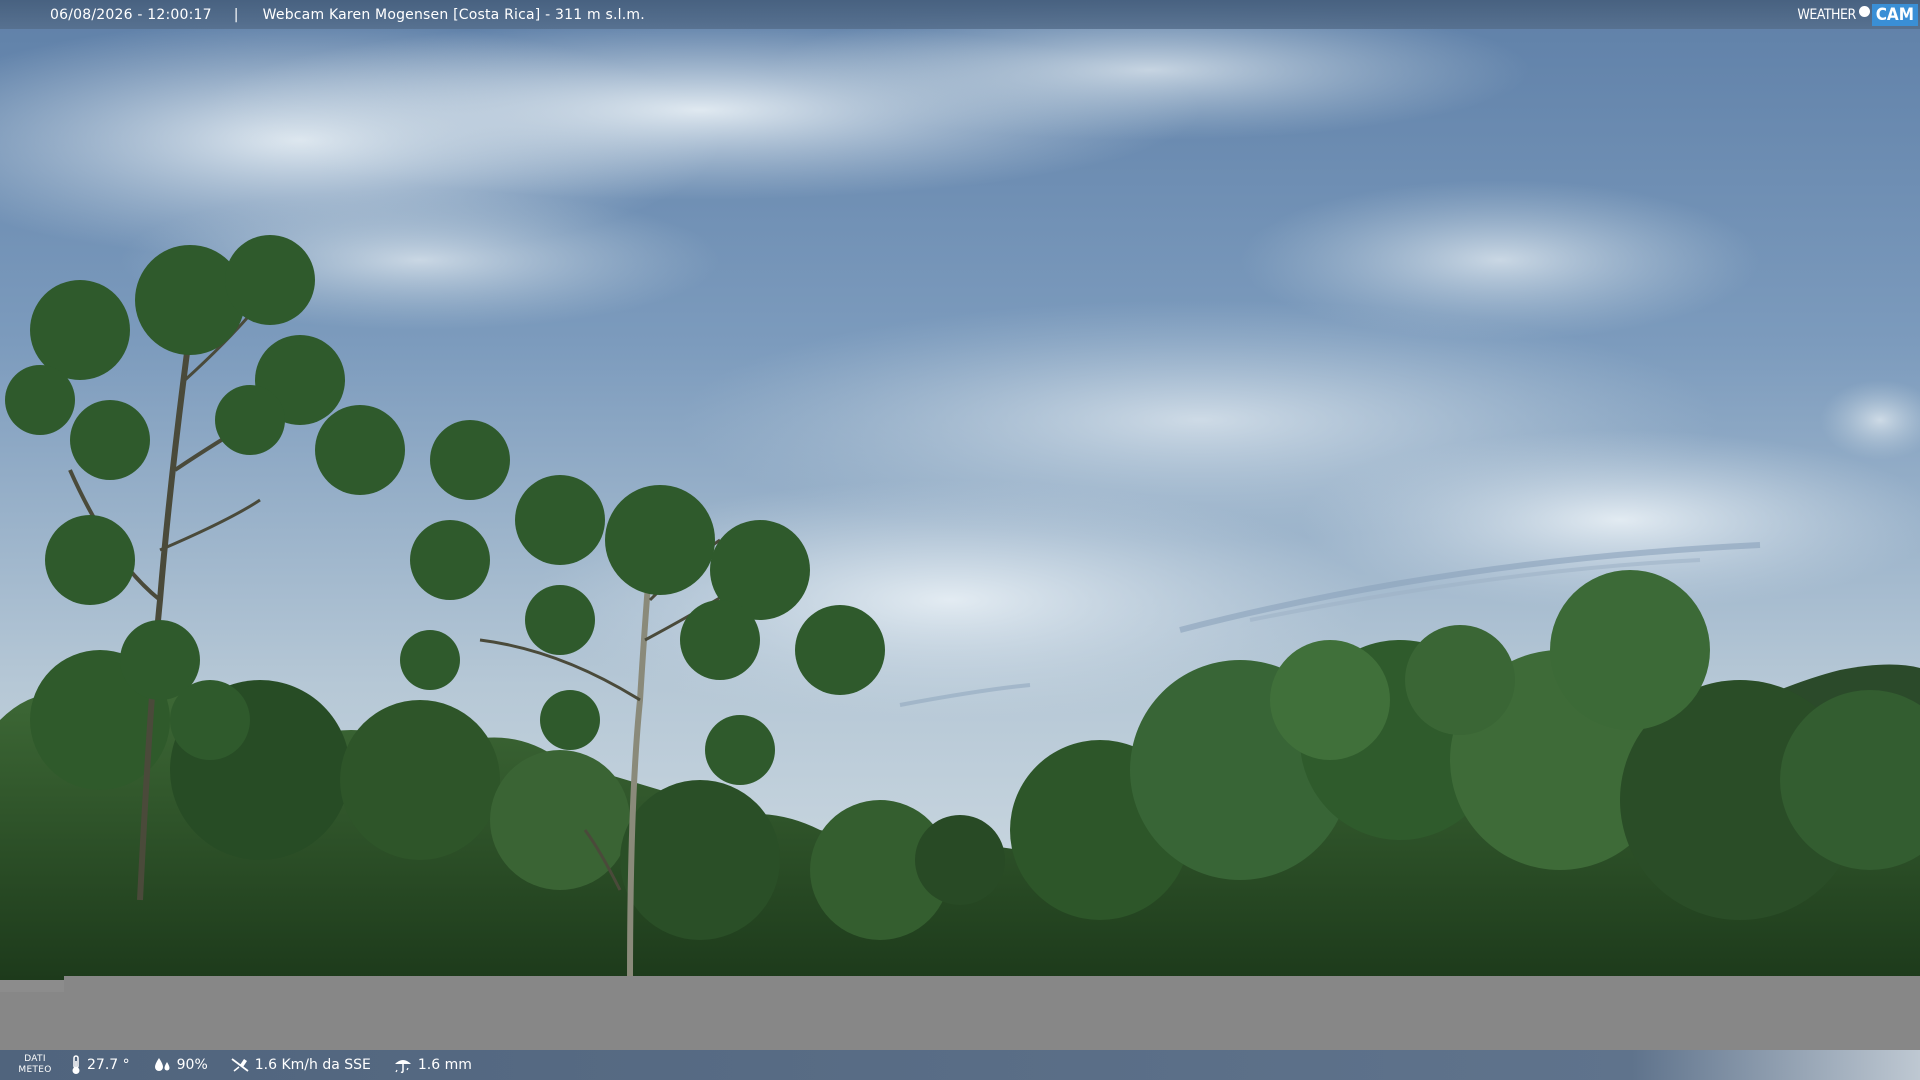 The height and width of the screenshot is (1080, 1920). I want to click on grey-band, so click(992, 1013).